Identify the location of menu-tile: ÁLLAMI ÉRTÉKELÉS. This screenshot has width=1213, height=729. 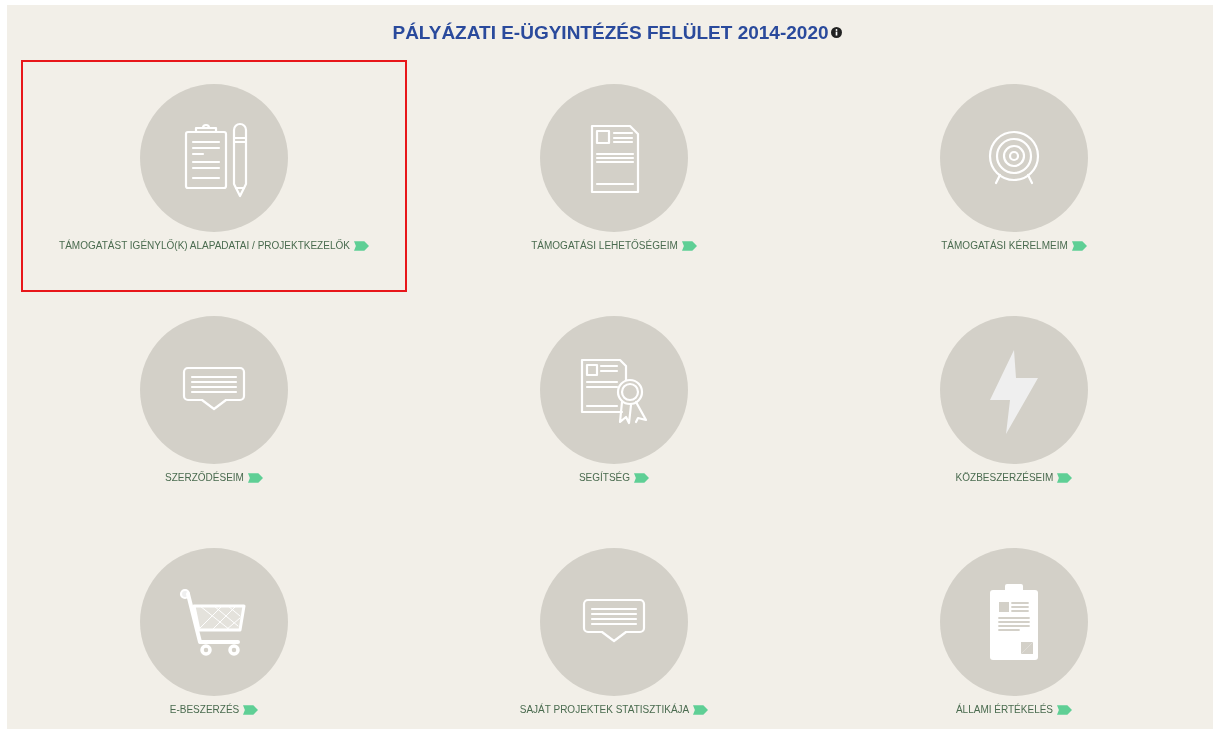
(1014, 626).